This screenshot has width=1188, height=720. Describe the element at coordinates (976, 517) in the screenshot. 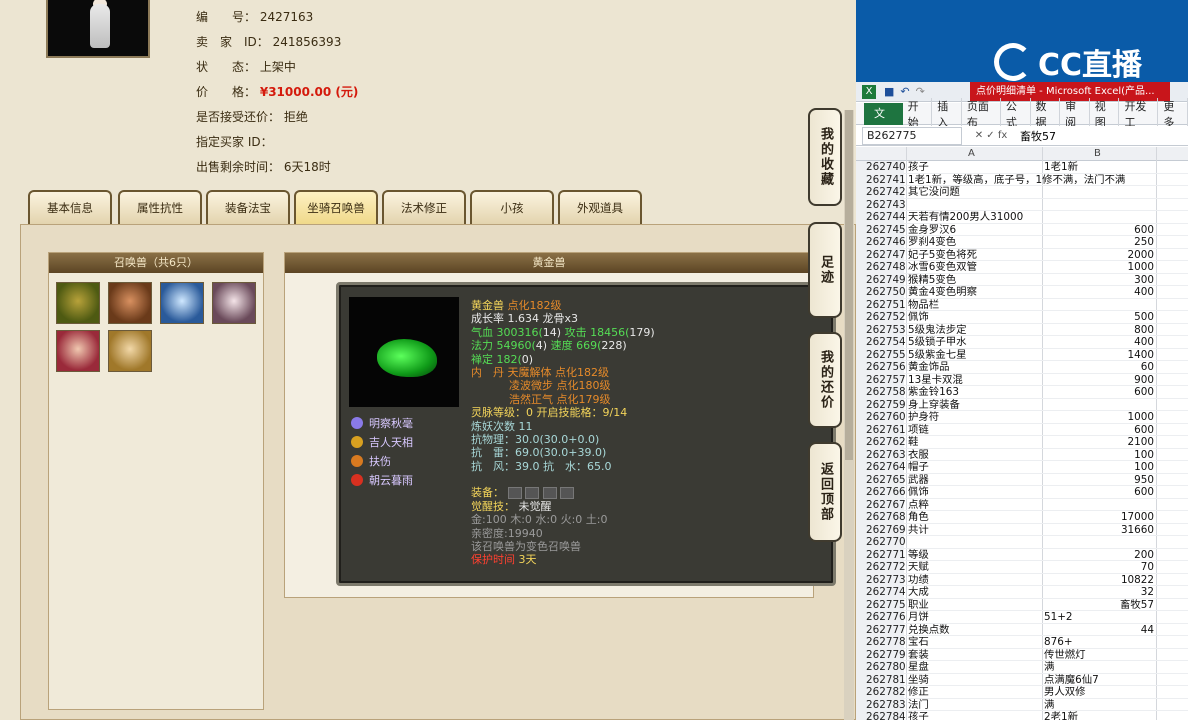

I see `cell-a: 角色` at that location.